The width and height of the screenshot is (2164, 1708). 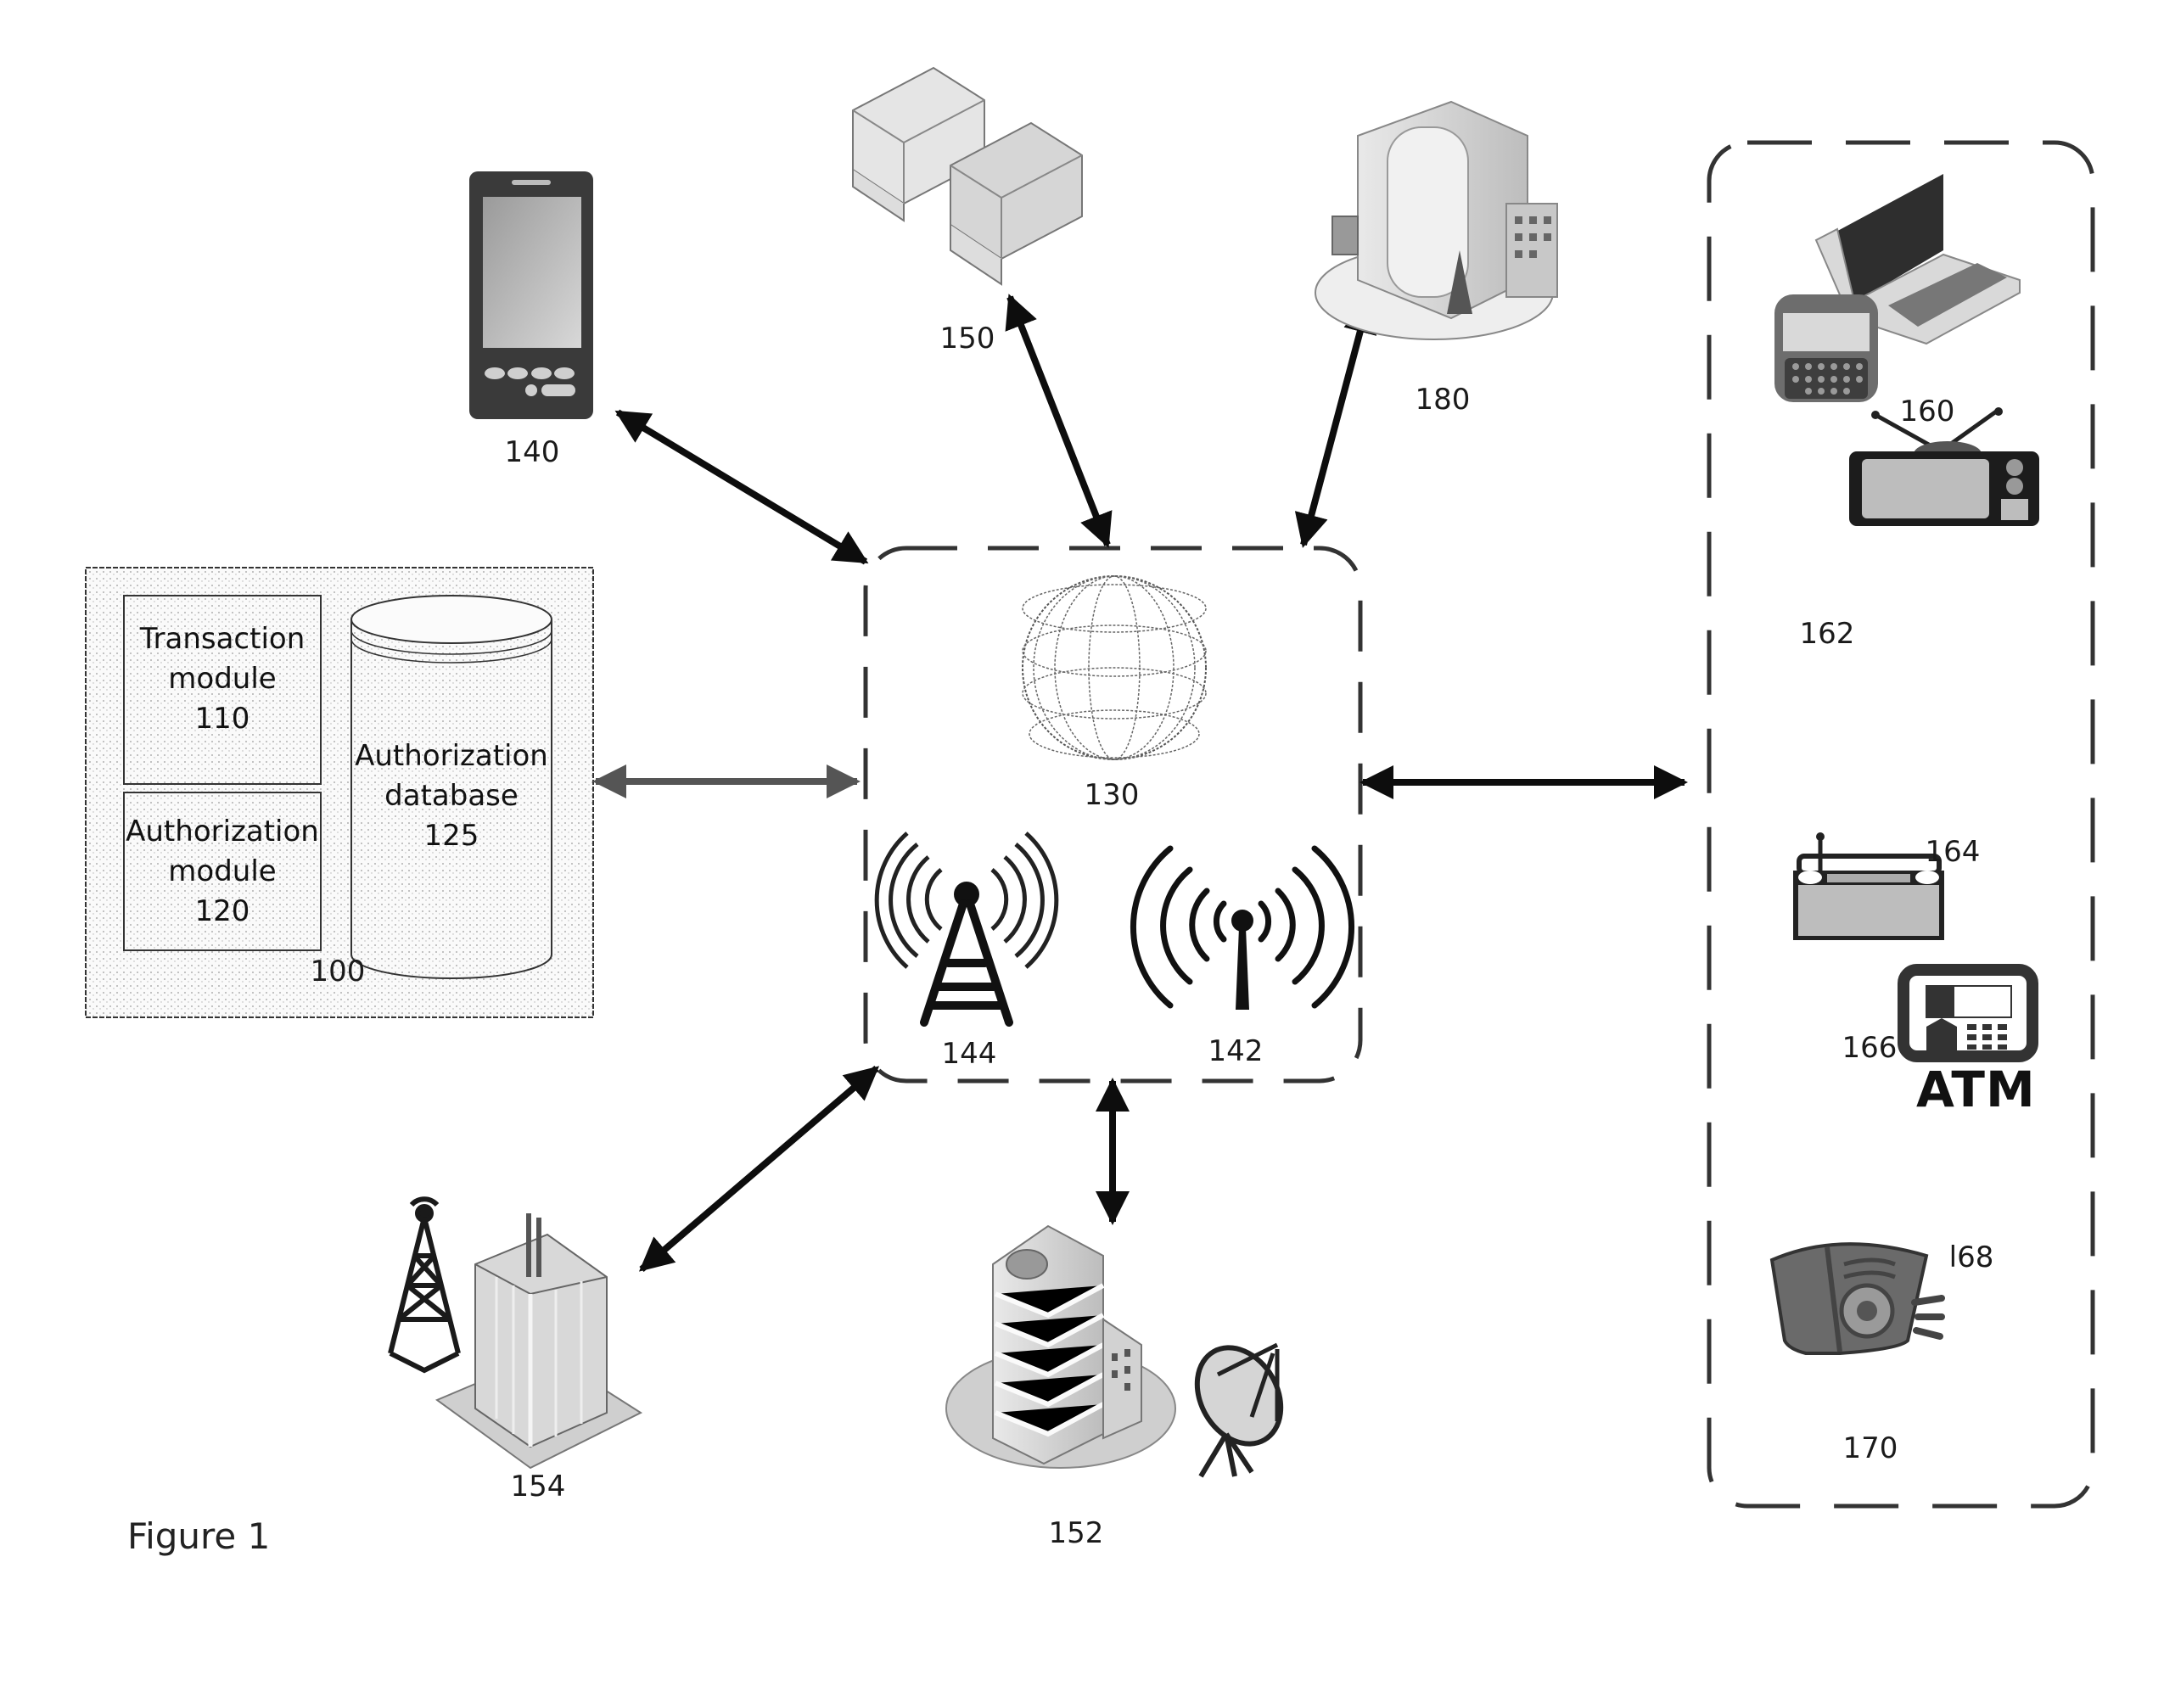 What do you see at coordinates (1114, 667) in the screenshot?
I see `globe-icon` at bounding box center [1114, 667].